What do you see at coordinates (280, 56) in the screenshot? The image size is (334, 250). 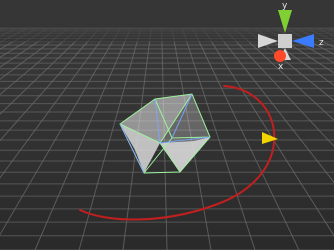 I see `gizmo-x-sphere` at bounding box center [280, 56].